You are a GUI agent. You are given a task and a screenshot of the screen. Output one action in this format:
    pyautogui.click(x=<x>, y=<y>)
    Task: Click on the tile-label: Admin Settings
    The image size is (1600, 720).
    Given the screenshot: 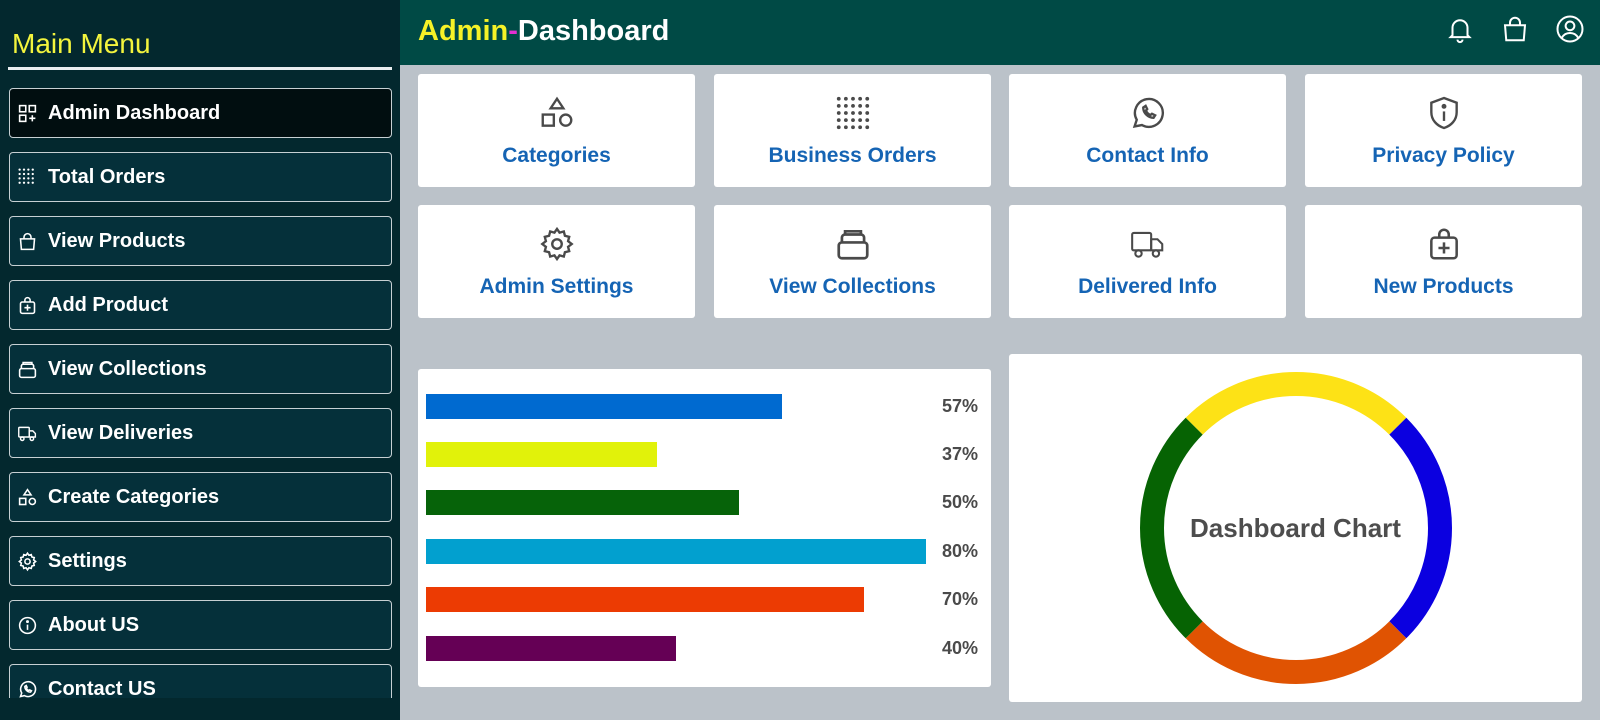 What is the action you would take?
    pyautogui.click(x=556, y=286)
    